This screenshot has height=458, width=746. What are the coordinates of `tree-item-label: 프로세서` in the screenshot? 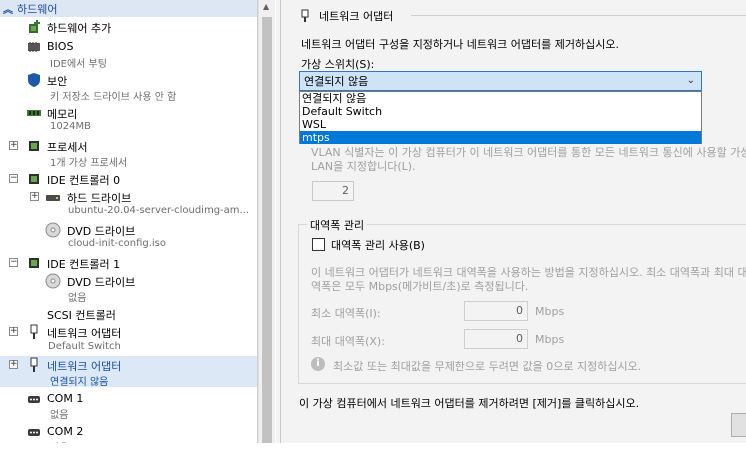 It's located at (67, 147).